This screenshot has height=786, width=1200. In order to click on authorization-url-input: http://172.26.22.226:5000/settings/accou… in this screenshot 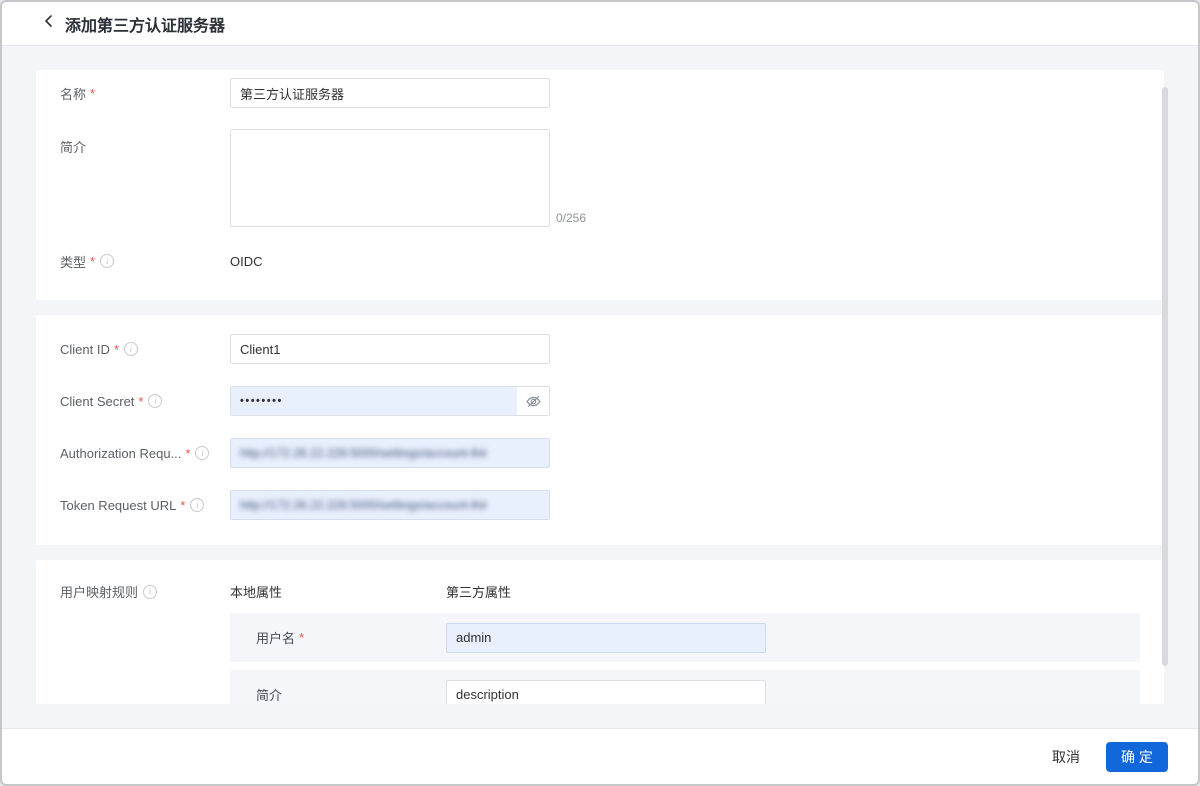, I will do `click(390, 453)`.